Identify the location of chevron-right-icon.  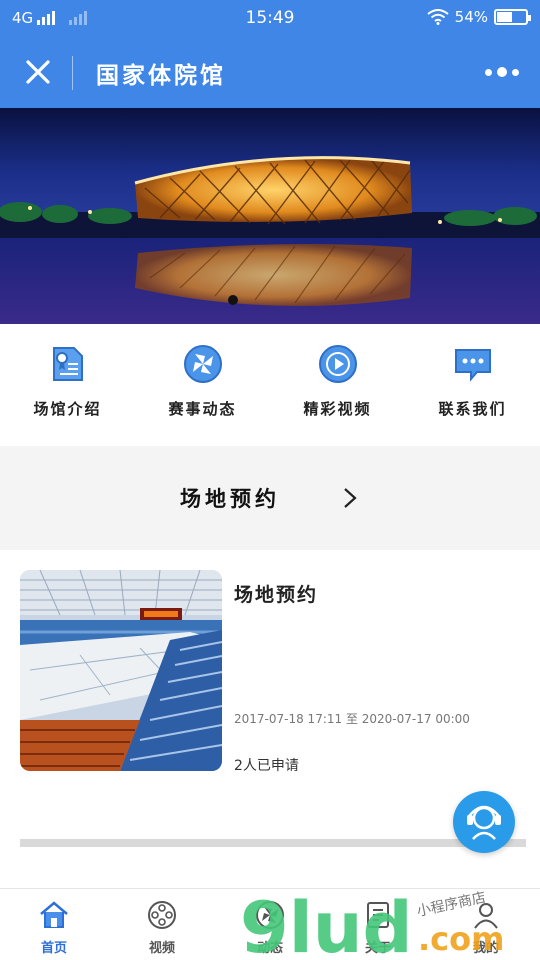
(350, 498).